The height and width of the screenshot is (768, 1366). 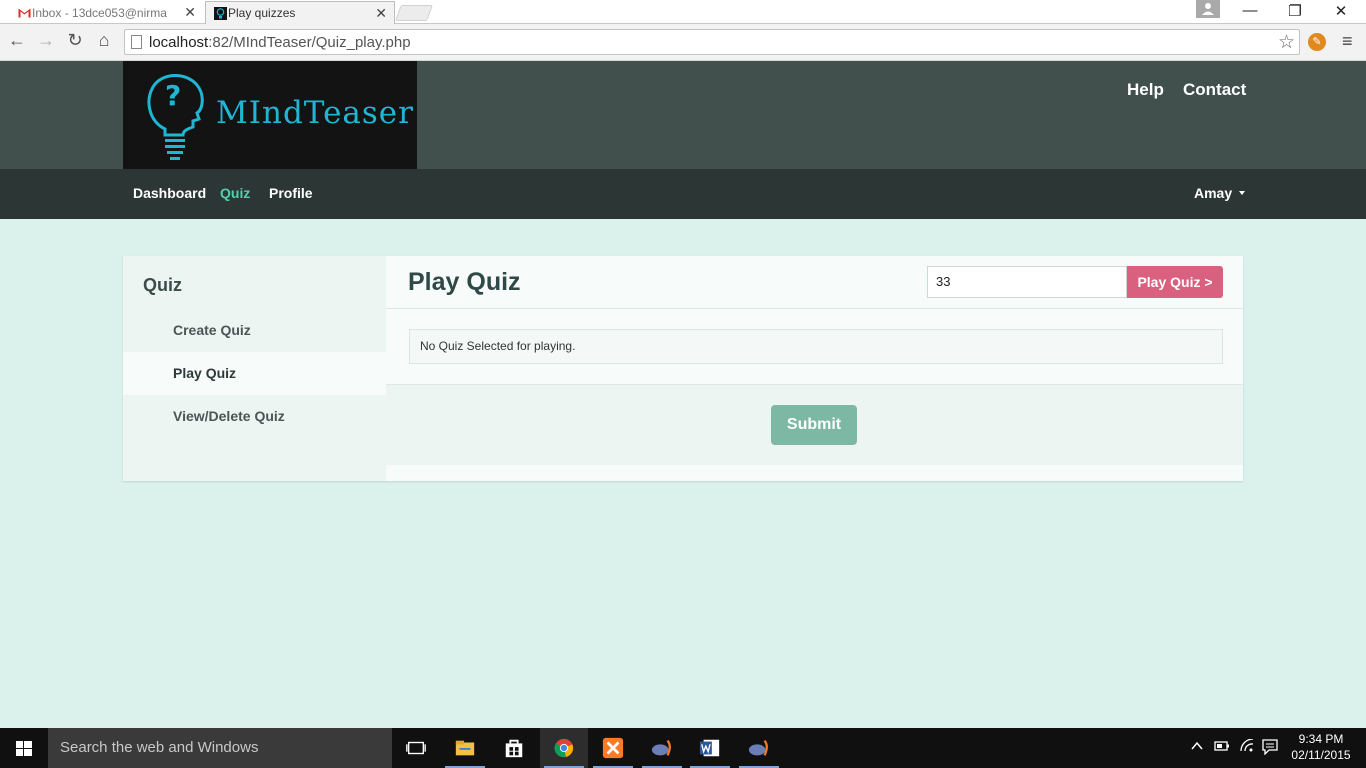 I want to click on page-title: Play Quiz, so click(x=464, y=282).